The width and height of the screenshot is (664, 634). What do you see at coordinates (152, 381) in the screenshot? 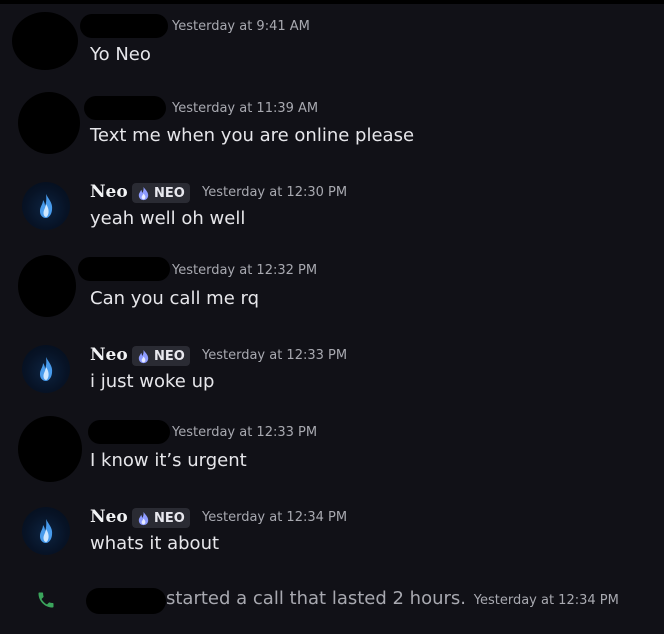
I see `message-content: i just woke up` at bounding box center [152, 381].